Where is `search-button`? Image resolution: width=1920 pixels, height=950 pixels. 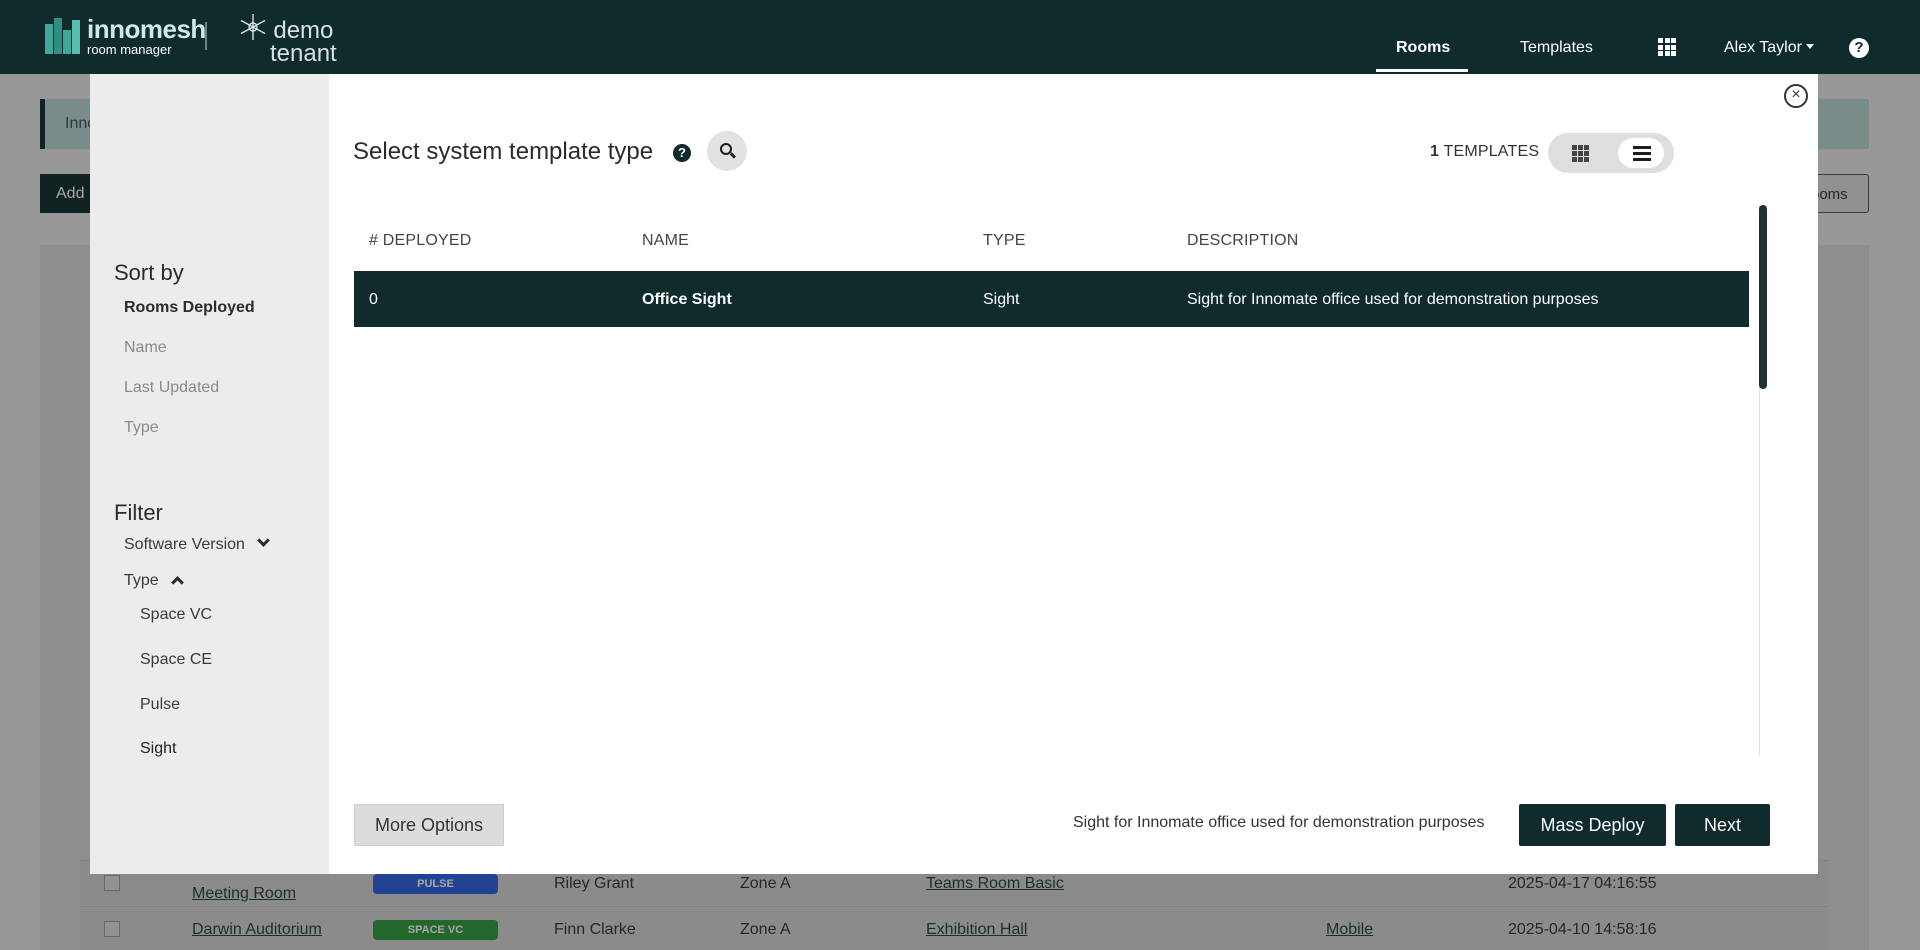 search-button is located at coordinates (727, 151).